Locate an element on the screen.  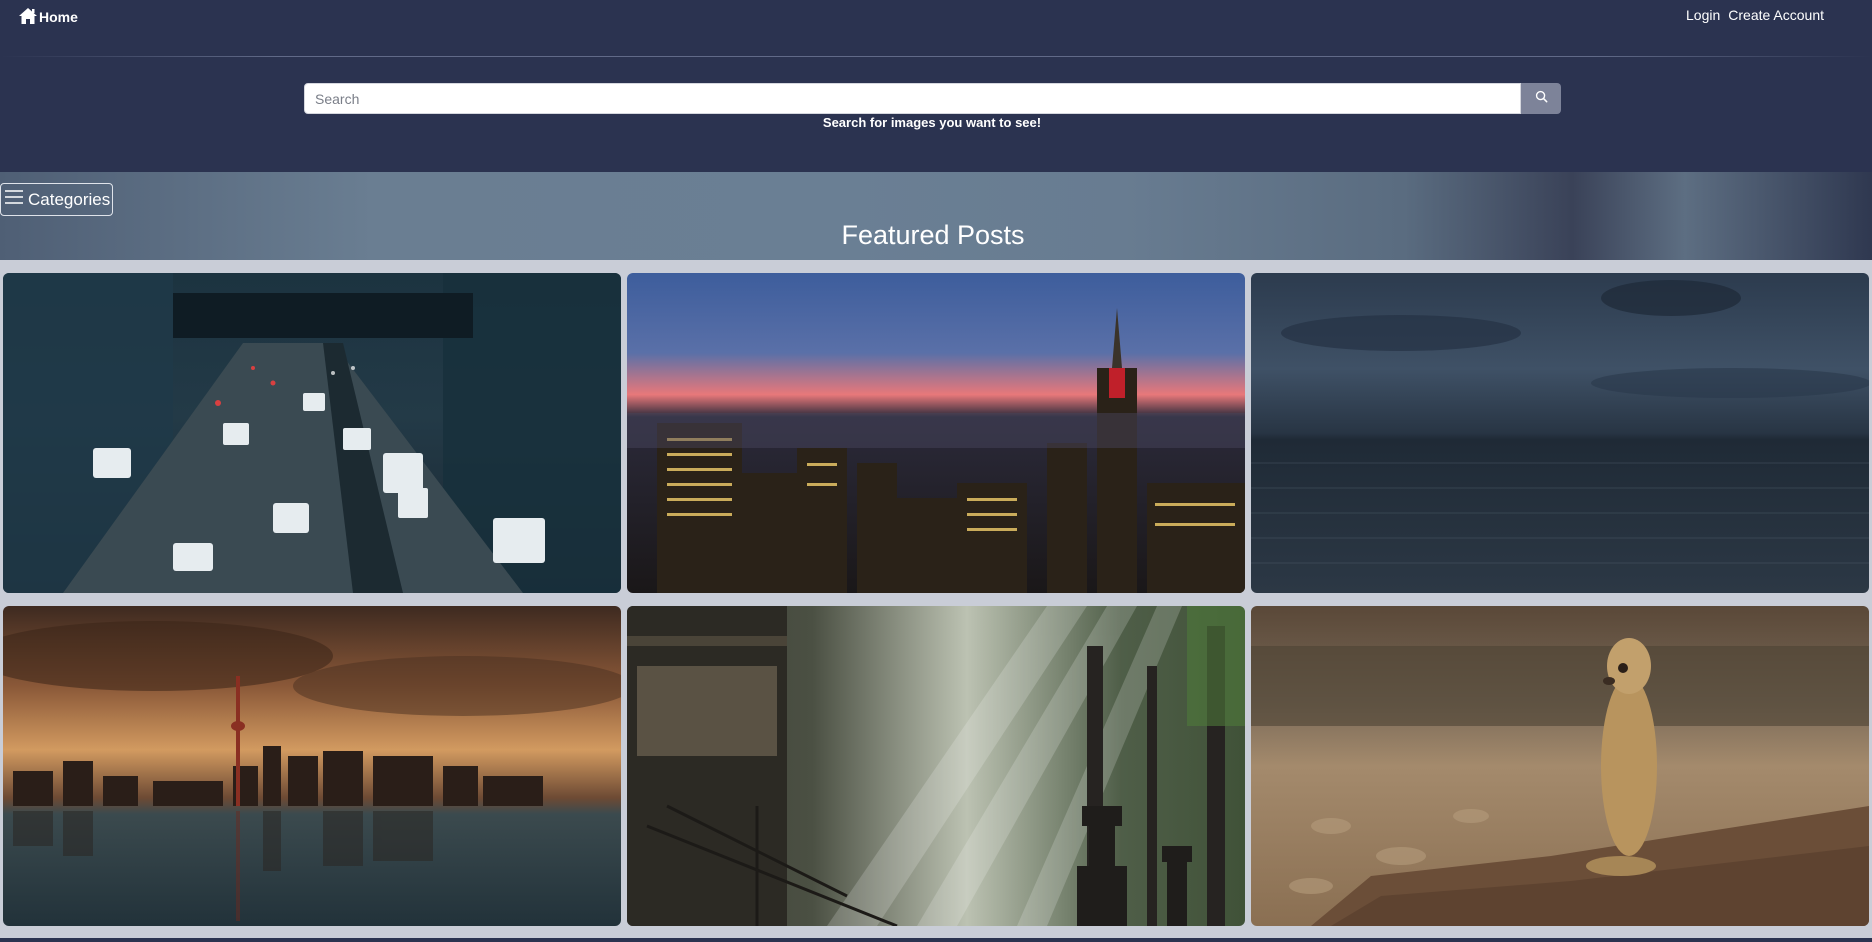
categories-label: Categories is located at coordinates (69, 199).